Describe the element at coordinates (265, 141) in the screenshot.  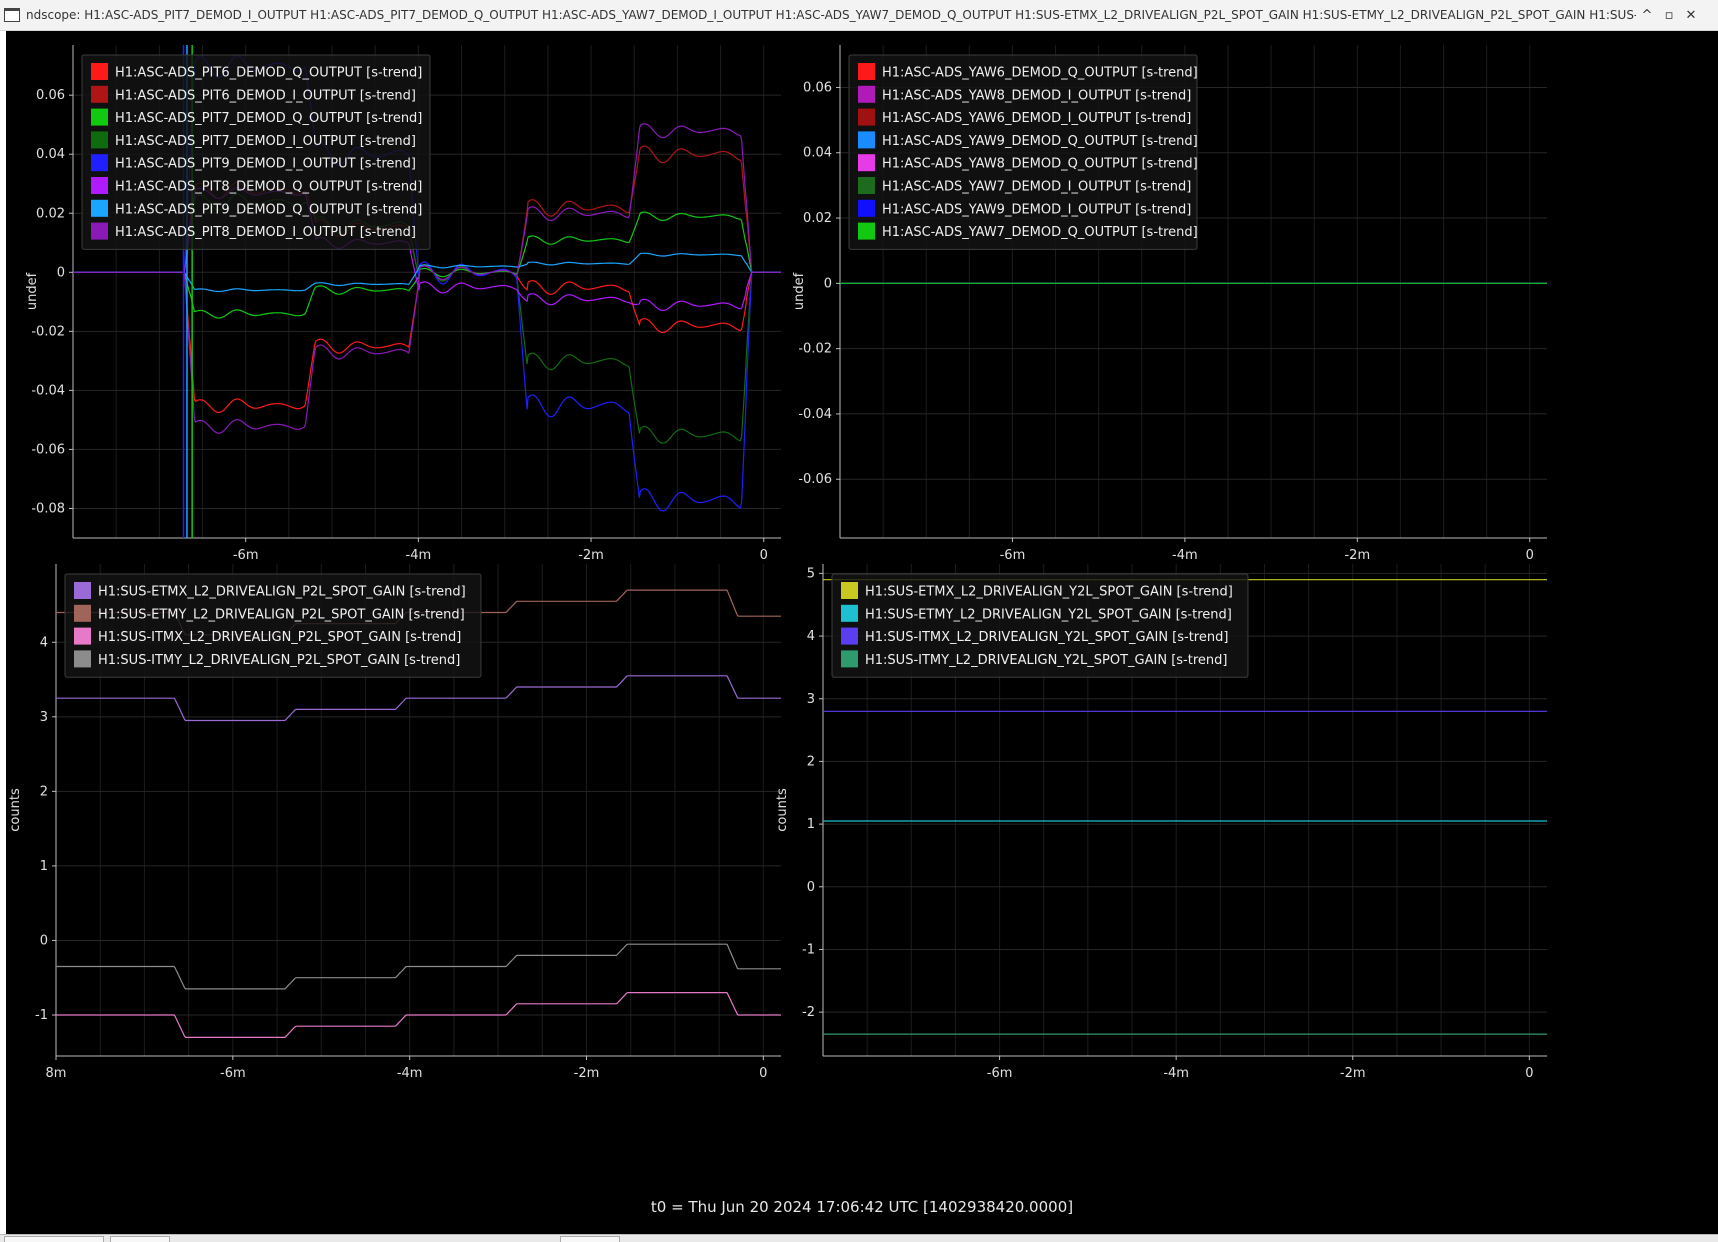
I see `legend-entry: H1:ASC-ADS_PIT7_DEMOD_I_OUTPUT [s-trend]` at that location.